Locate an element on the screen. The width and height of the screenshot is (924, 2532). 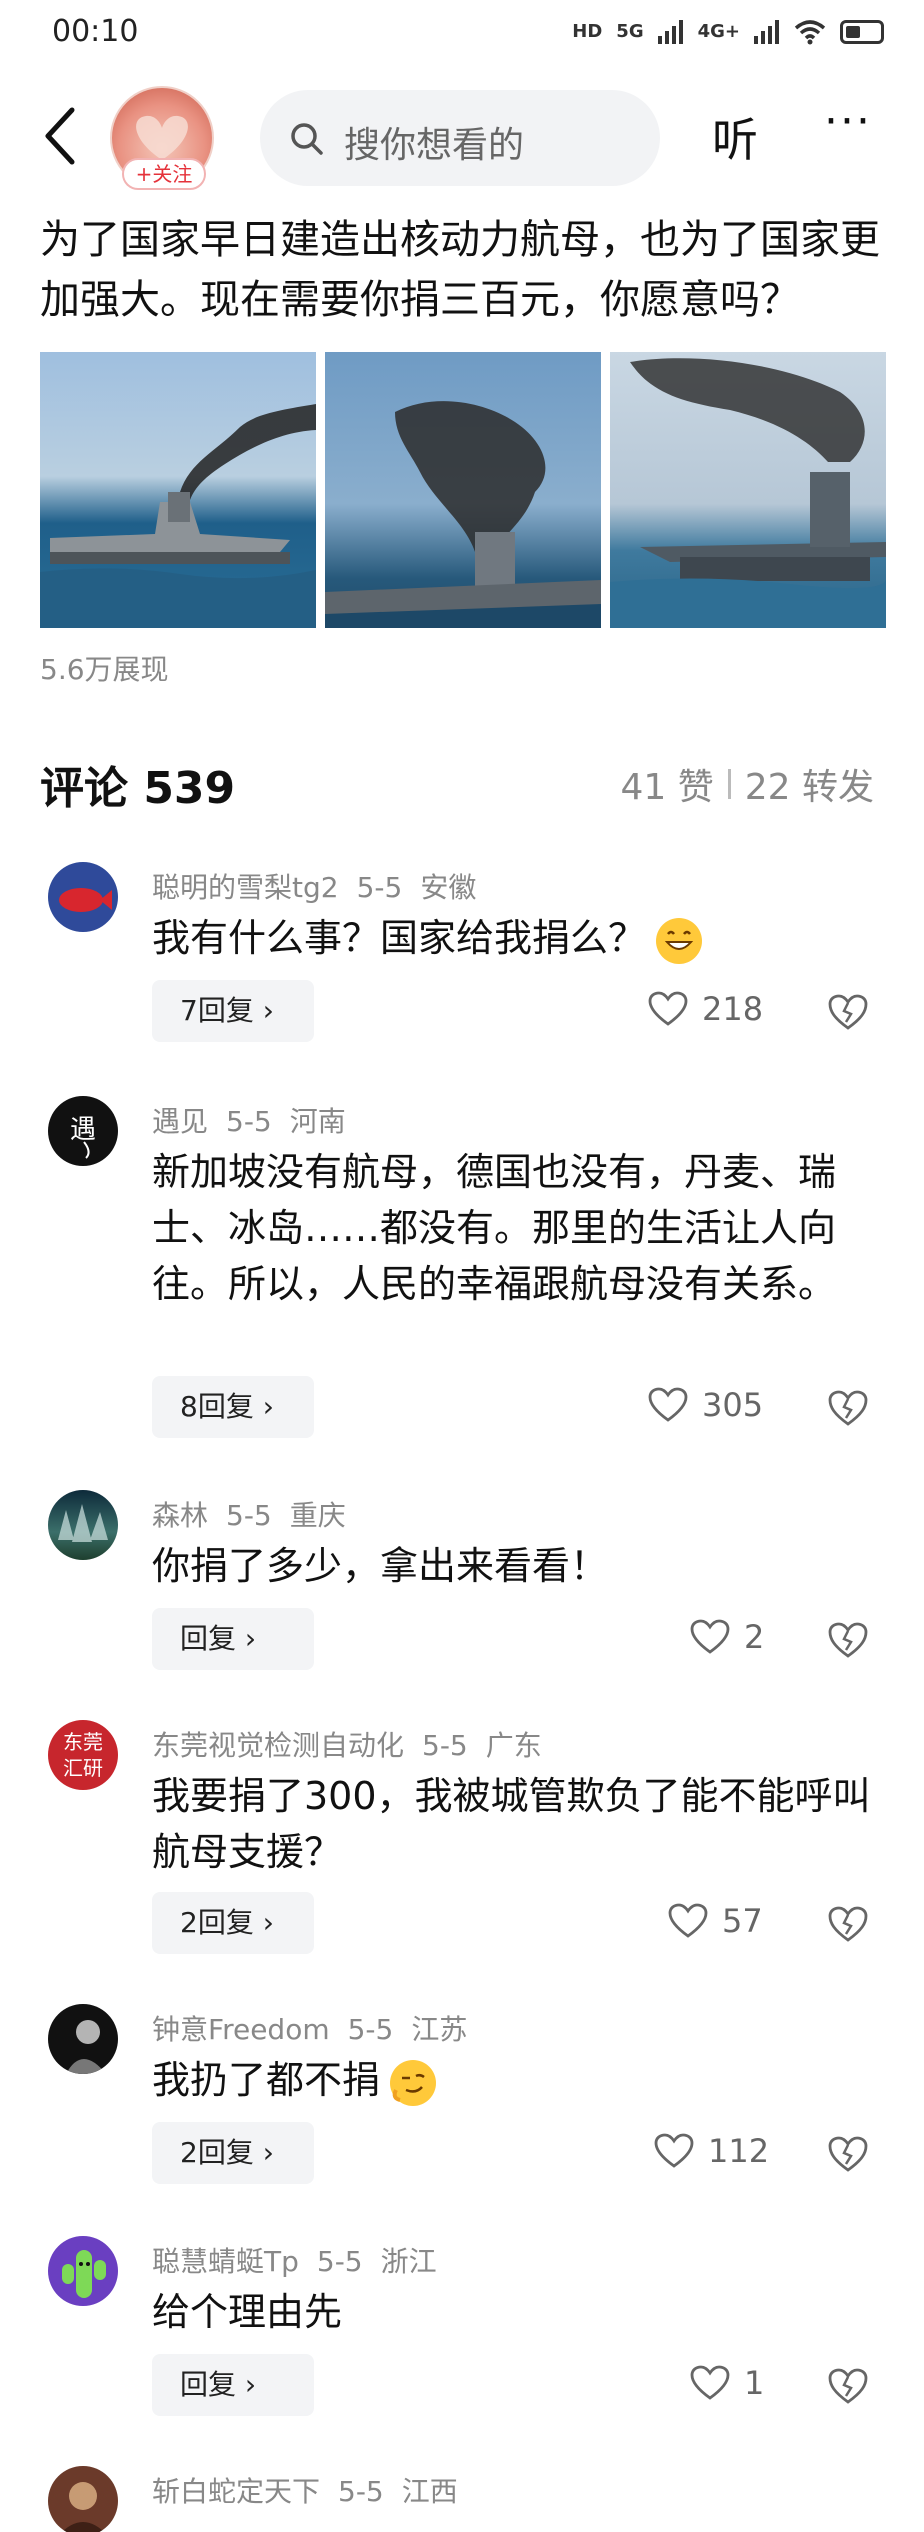
like-button: 57 is located at coordinates (715, 1921).